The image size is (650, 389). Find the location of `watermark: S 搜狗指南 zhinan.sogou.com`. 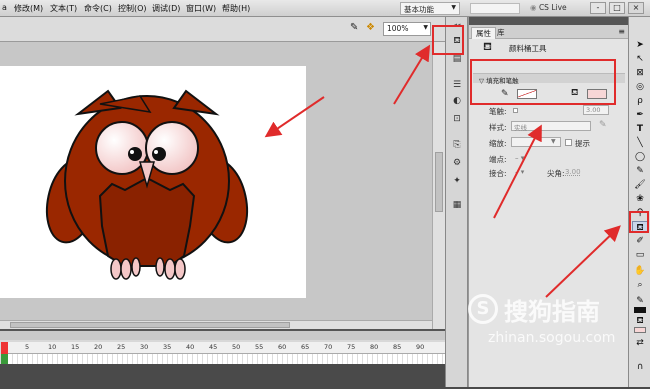

watermark: S 搜狗指南 zhinan.sogou.com is located at coordinates (559, 335).